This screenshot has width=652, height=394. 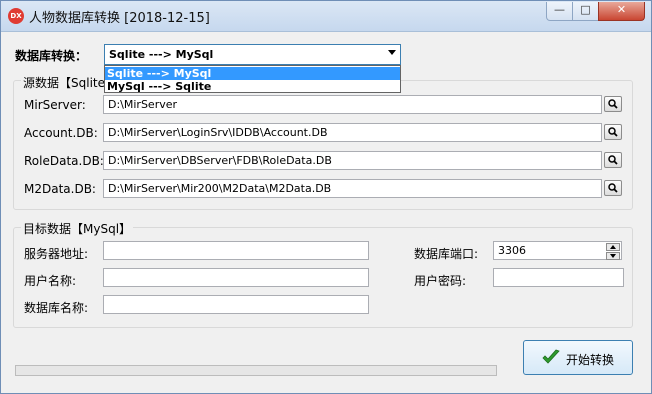 What do you see at coordinates (161, 54) in the screenshot?
I see `conversion-selected-value: Sqlite ---> MySql` at bounding box center [161, 54].